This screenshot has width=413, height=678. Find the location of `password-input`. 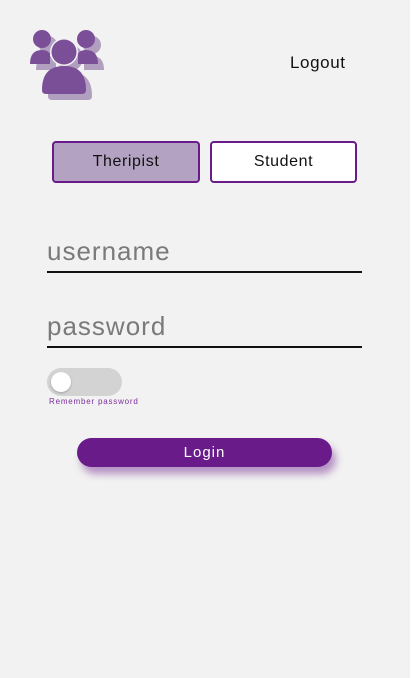

password-input is located at coordinates (204, 327).